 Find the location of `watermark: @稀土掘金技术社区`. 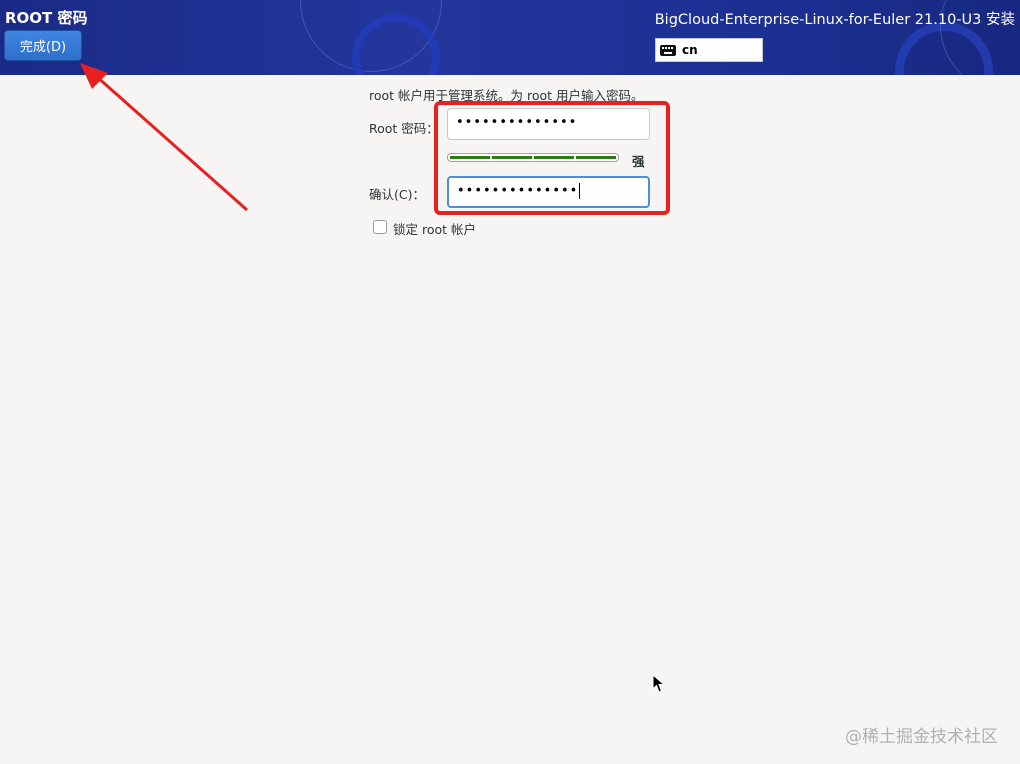

watermark: @稀土掘金技术社区 is located at coordinates (921, 737).